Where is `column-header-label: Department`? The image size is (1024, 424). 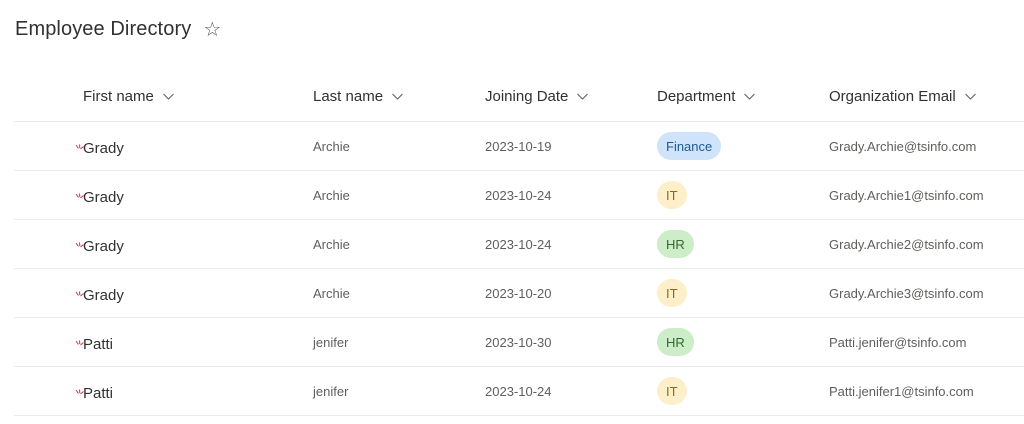 column-header-label: Department is located at coordinates (696, 96).